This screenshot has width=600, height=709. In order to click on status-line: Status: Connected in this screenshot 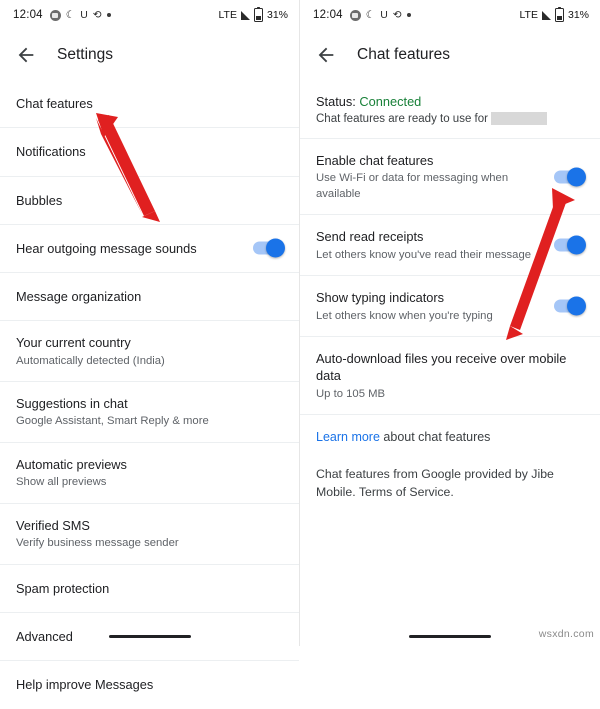, I will do `click(450, 101)`.